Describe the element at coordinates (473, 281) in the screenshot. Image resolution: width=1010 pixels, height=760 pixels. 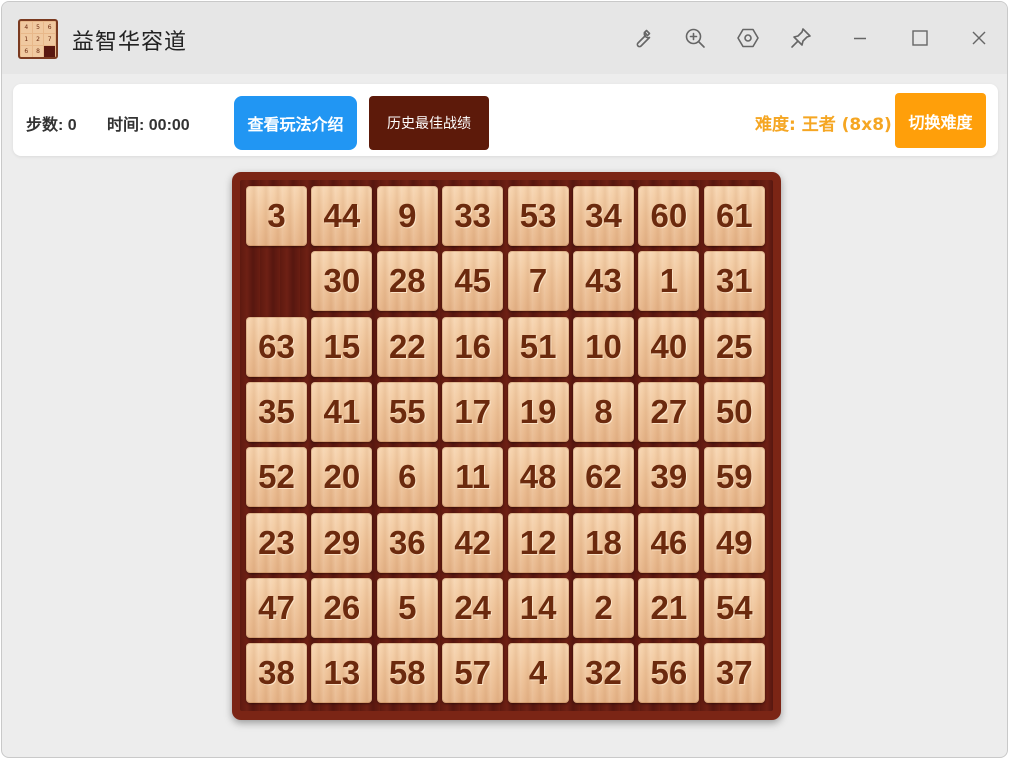
I see `tile: 45` at that location.